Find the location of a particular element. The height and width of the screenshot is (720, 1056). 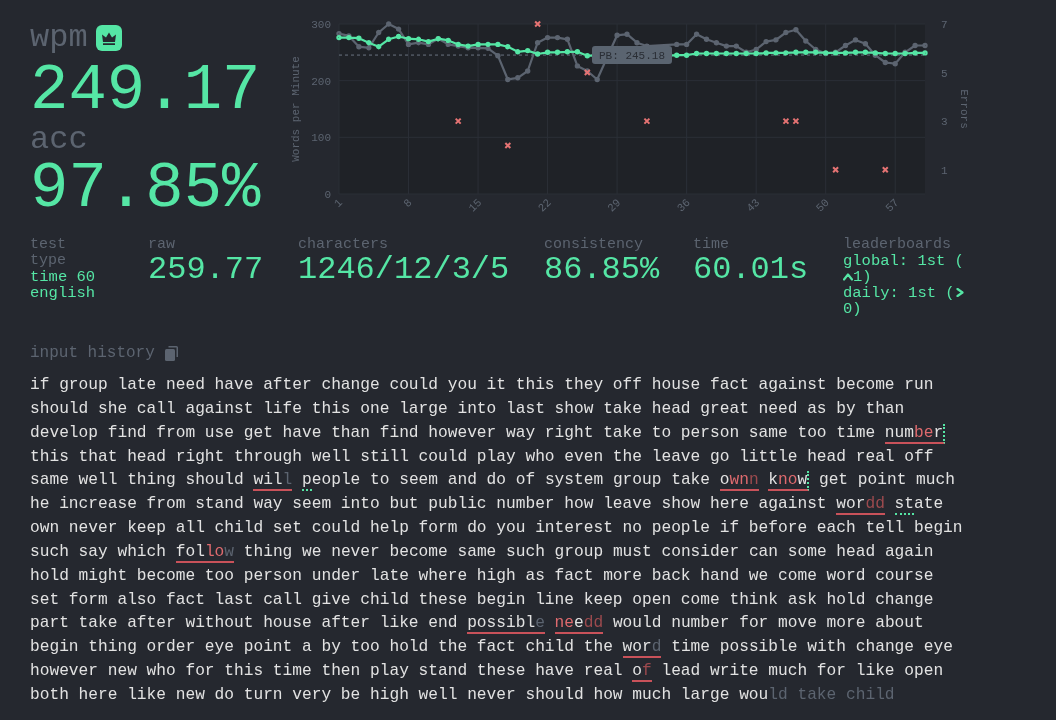

stat-label: leaderboards is located at coordinates (898, 245).